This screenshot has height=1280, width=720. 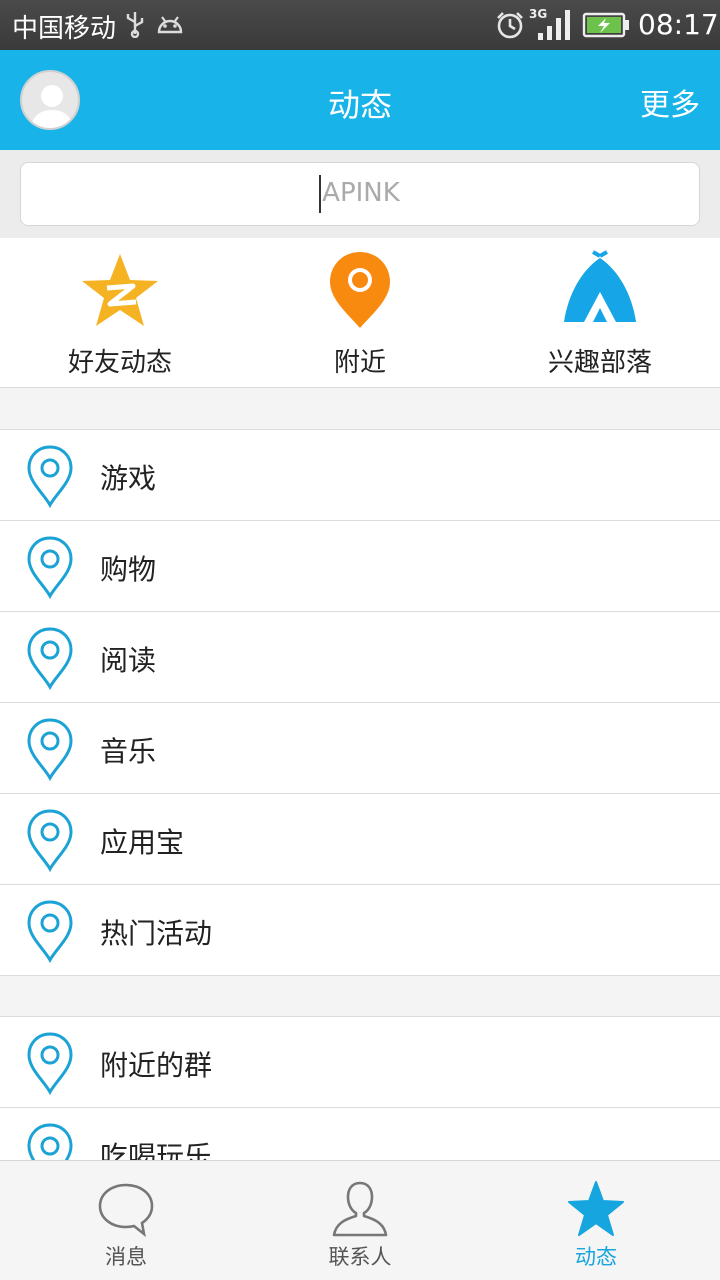 What do you see at coordinates (120, 290) in the screenshot?
I see `qzone-star-icon` at bounding box center [120, 290].